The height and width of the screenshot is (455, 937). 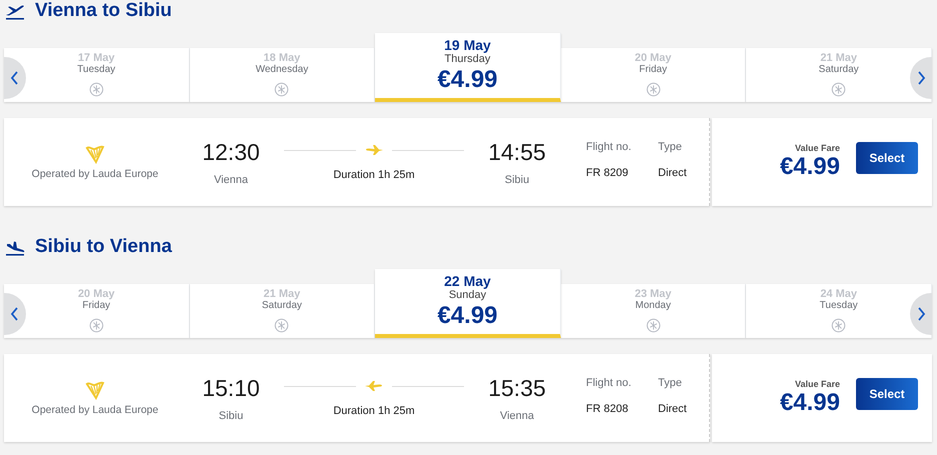 What do you see at coordinates (282, 58) in the screenshot?
I see `date-label: 18 May` at bounding box center [282, 58].